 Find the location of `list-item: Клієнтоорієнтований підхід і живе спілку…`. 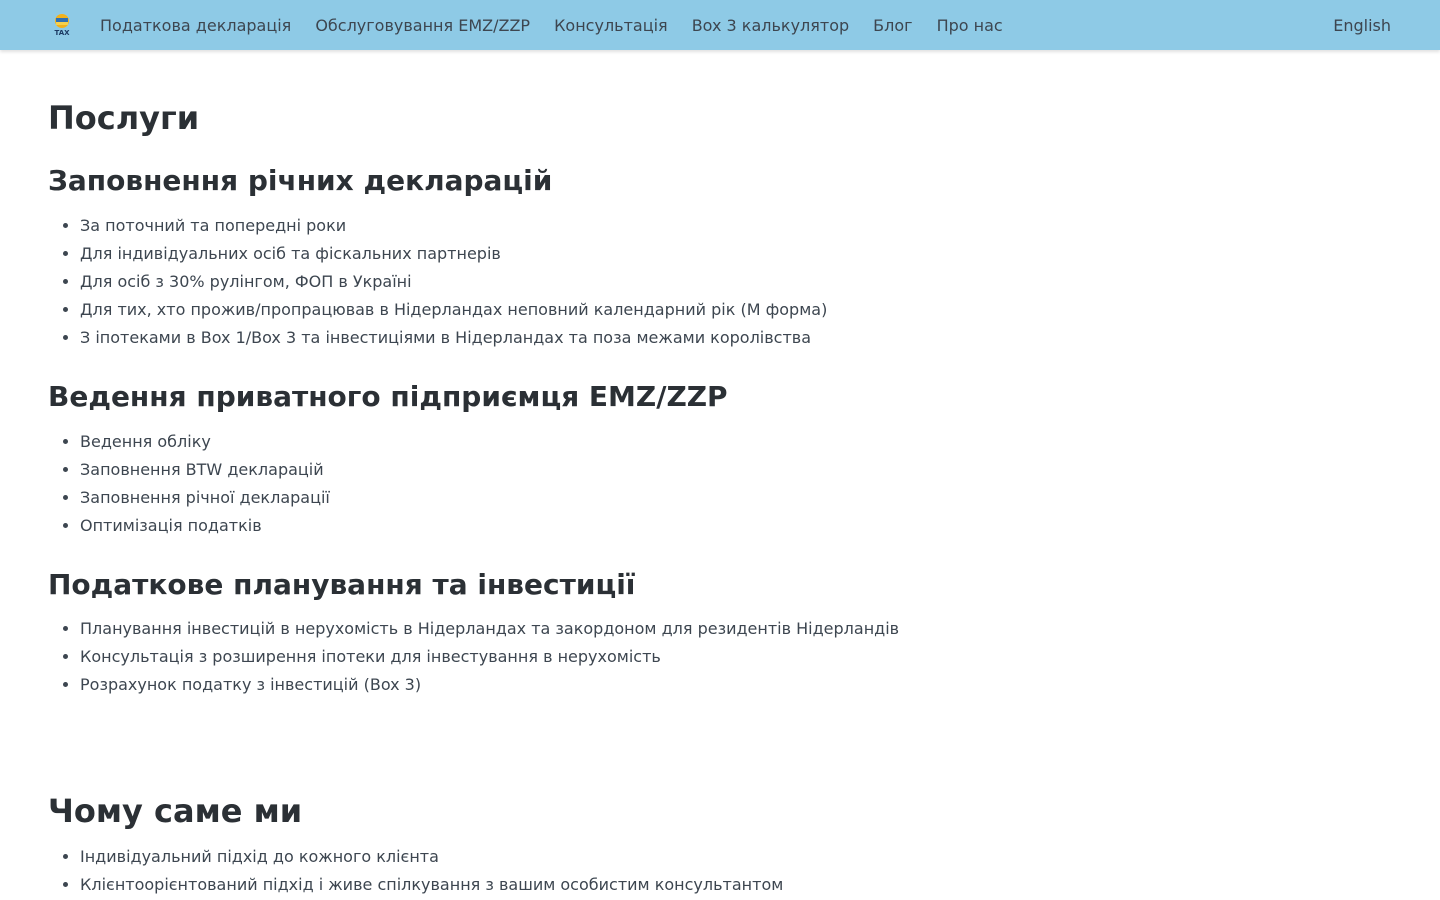

list-item: Клієнтоорієнтований підхід і живе спілку… is located at coordinates (431, 885).